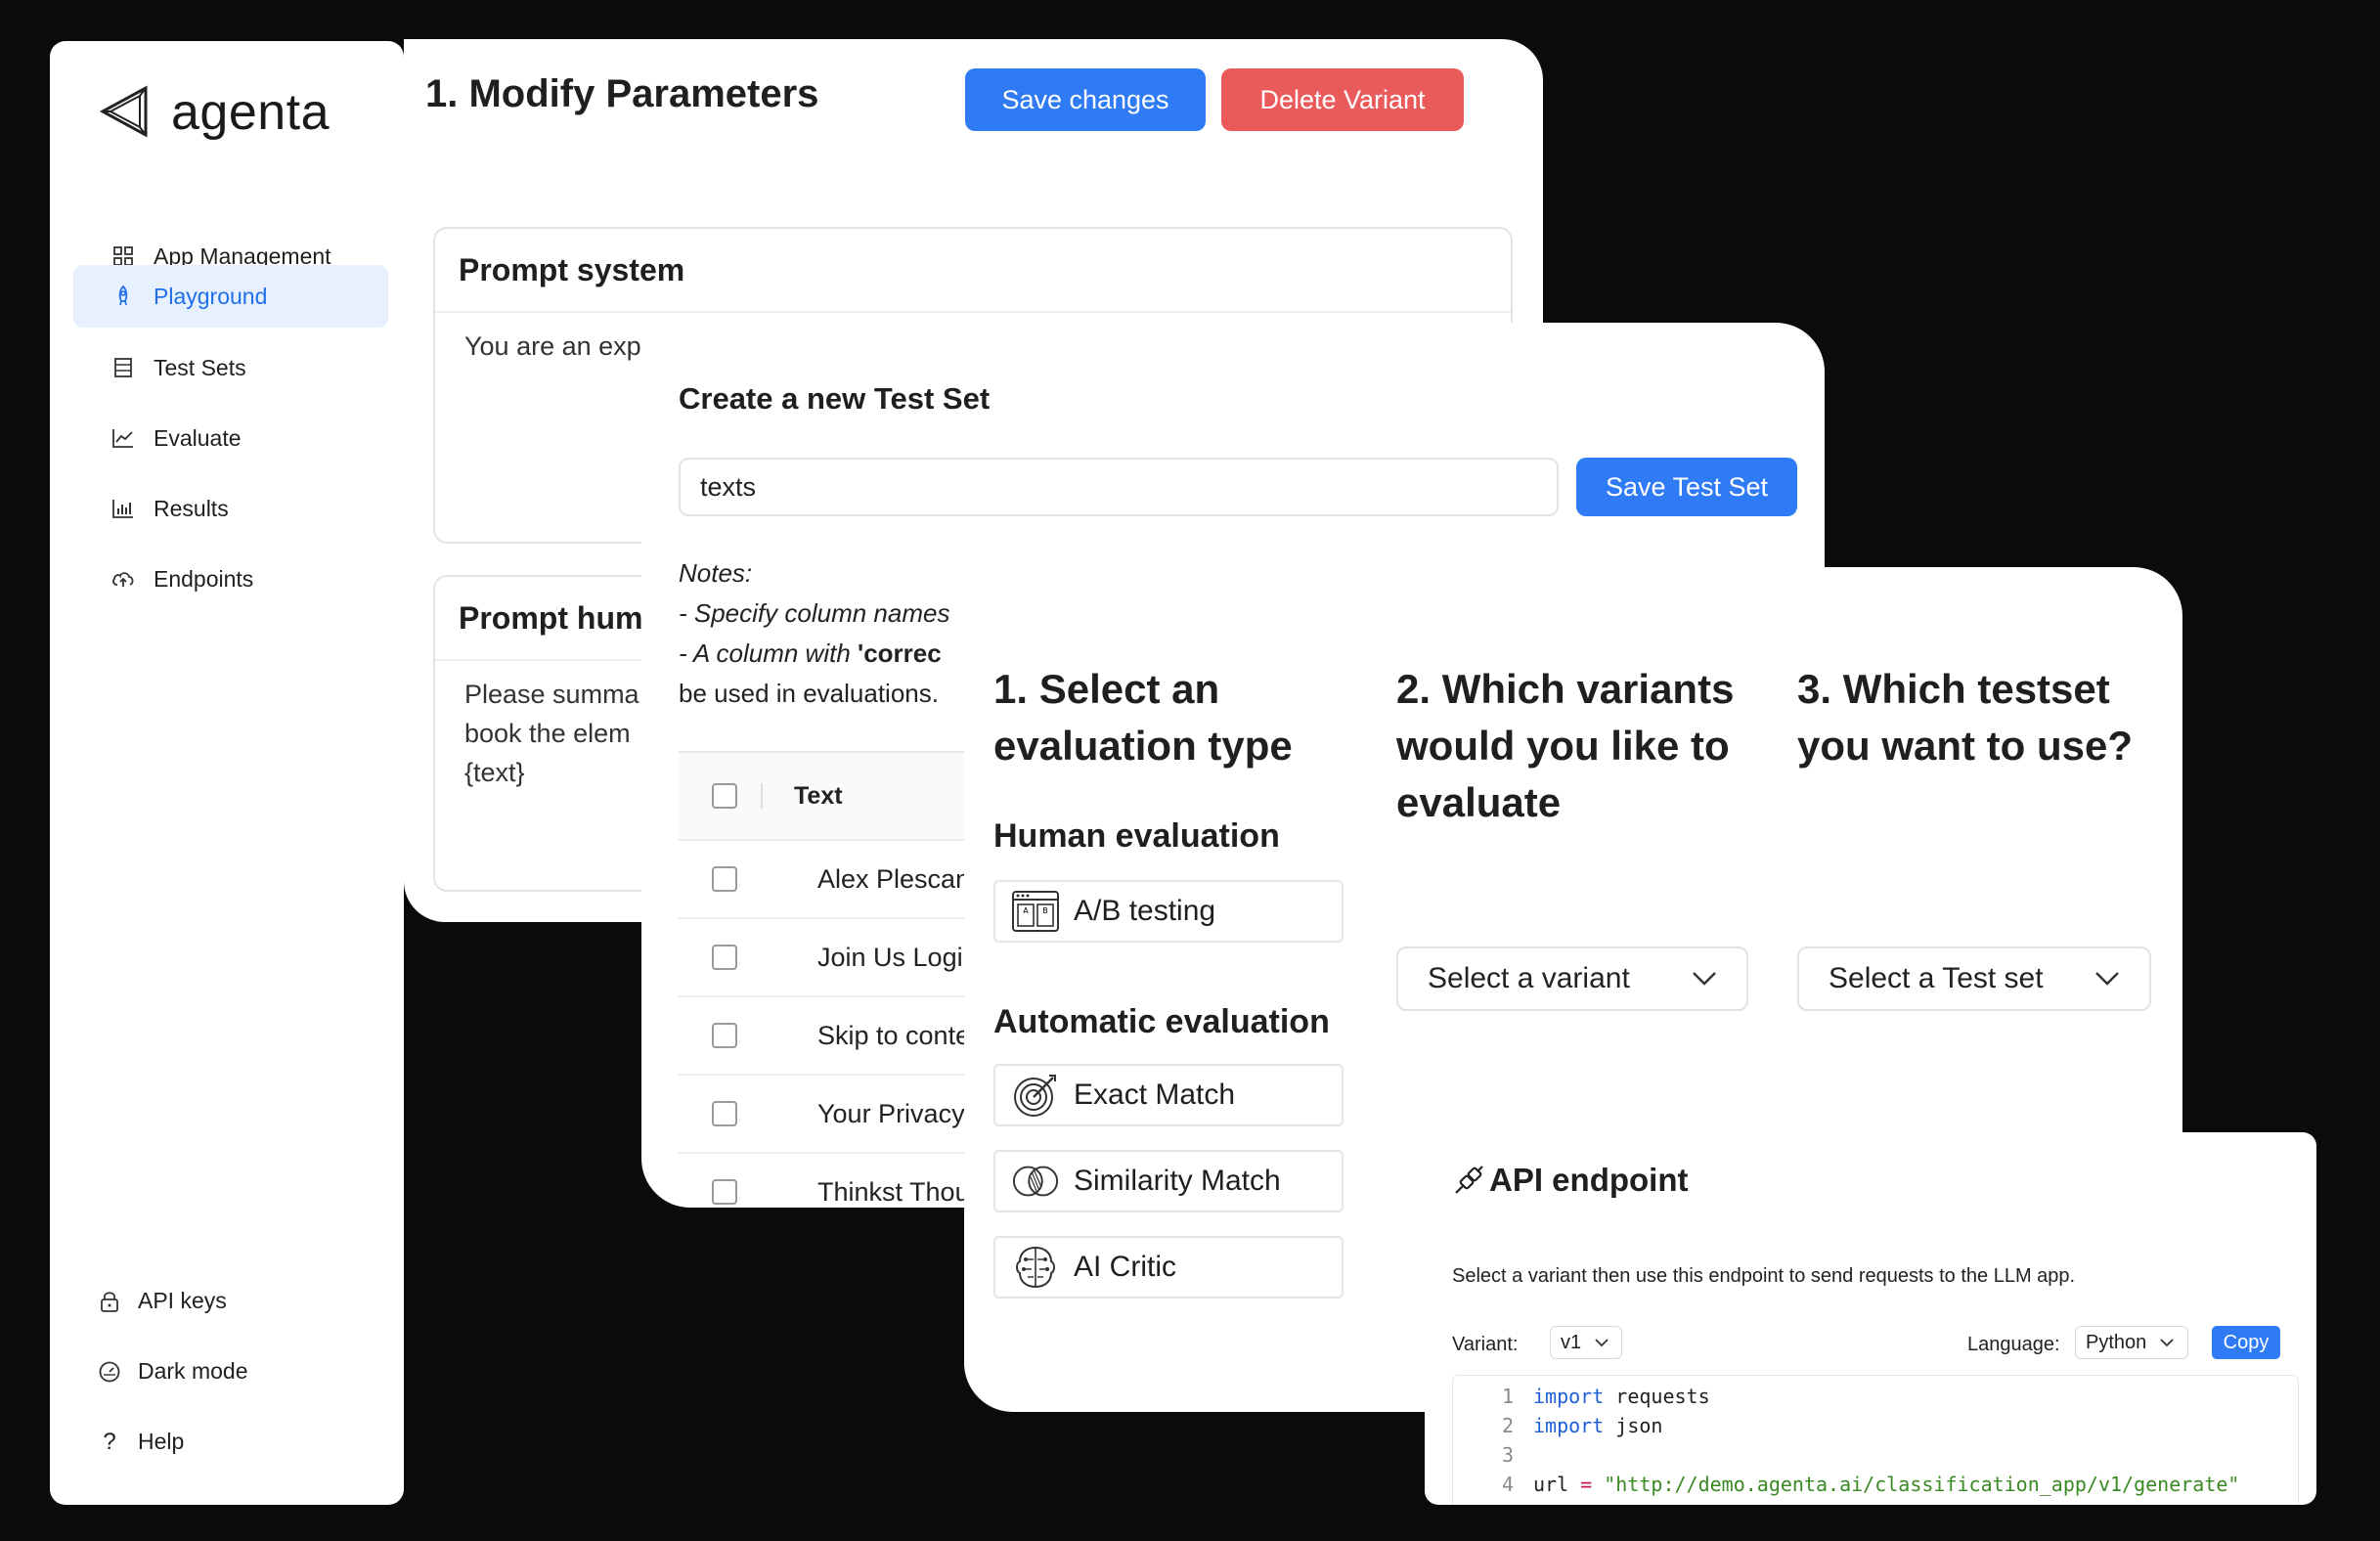  What do you see at coordinates (1686, 487) in the screenshot?
I see `save-test-set-button: Save Test Set` at bounding box center [1686, 487].